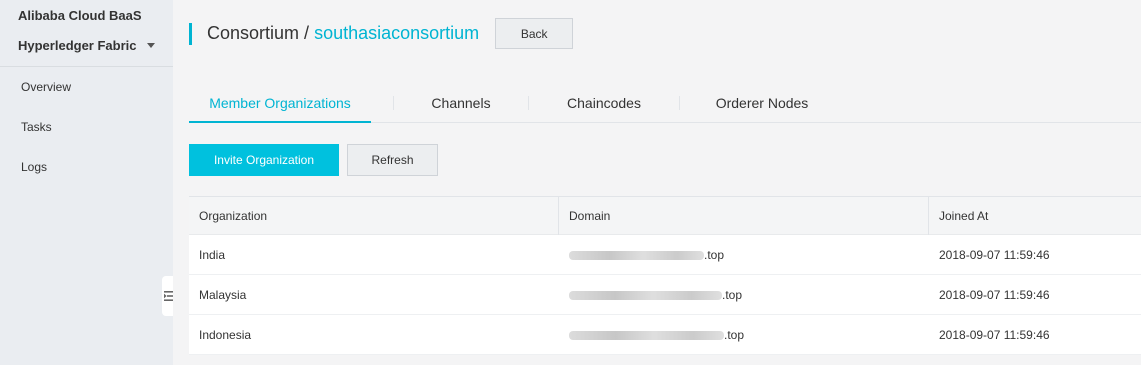  Describe the element at coordinates (80, 15) in the screenshot. I see `product-title: Alibaba Cloud BaaS` at that location.